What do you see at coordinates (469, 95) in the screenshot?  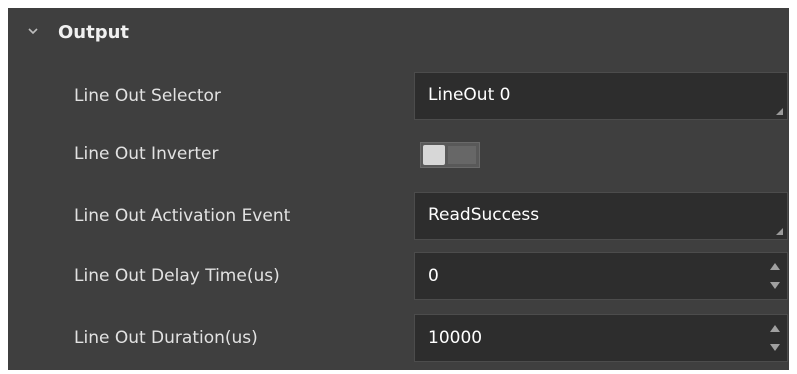 I see `line-out-selector-value: LineOut 0` at bounding box center [469, 95].